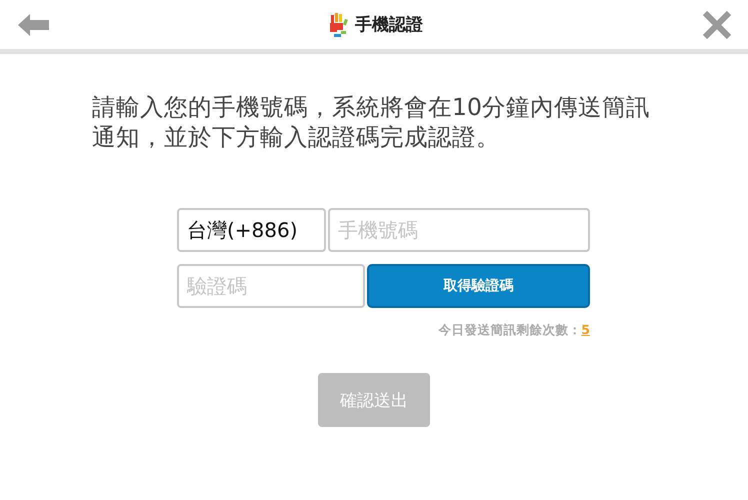 The width and height of the screenshot is (748, 500). What do you see at coordinates (251, 230) in the screenshot?
I see `country-field: 台灣(+886)` at bounding box center [251, 230].